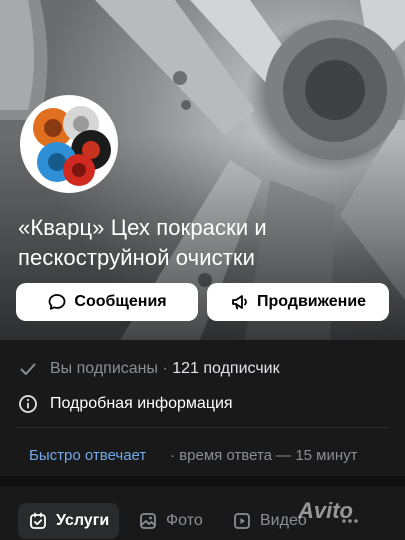 The width and height of the screenshot is (405, 540). Describe the element at coordinates (264, 455) in the screenshot. I see `reply-time: · время ответа — 15 минут` at that location.